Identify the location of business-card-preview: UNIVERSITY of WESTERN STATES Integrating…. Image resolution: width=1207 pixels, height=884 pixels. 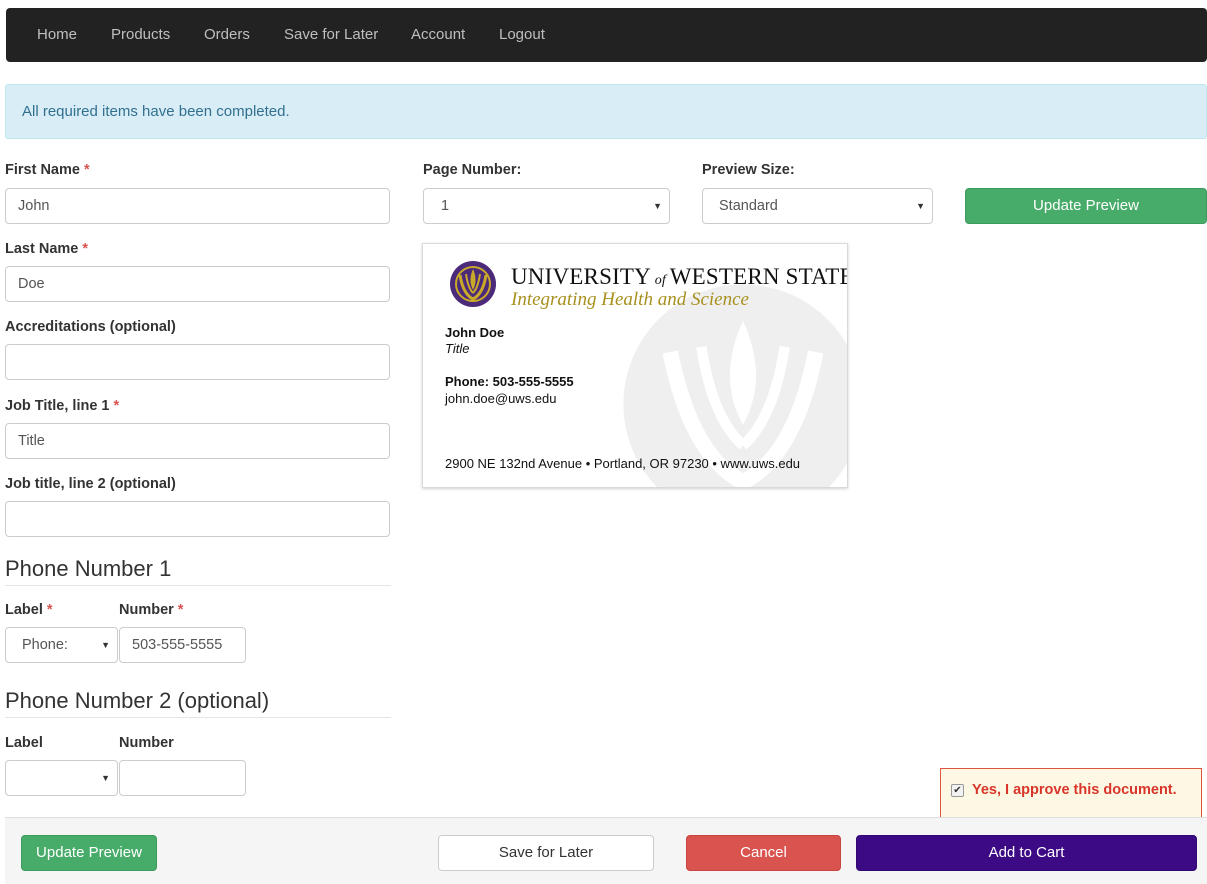
(635, 365).